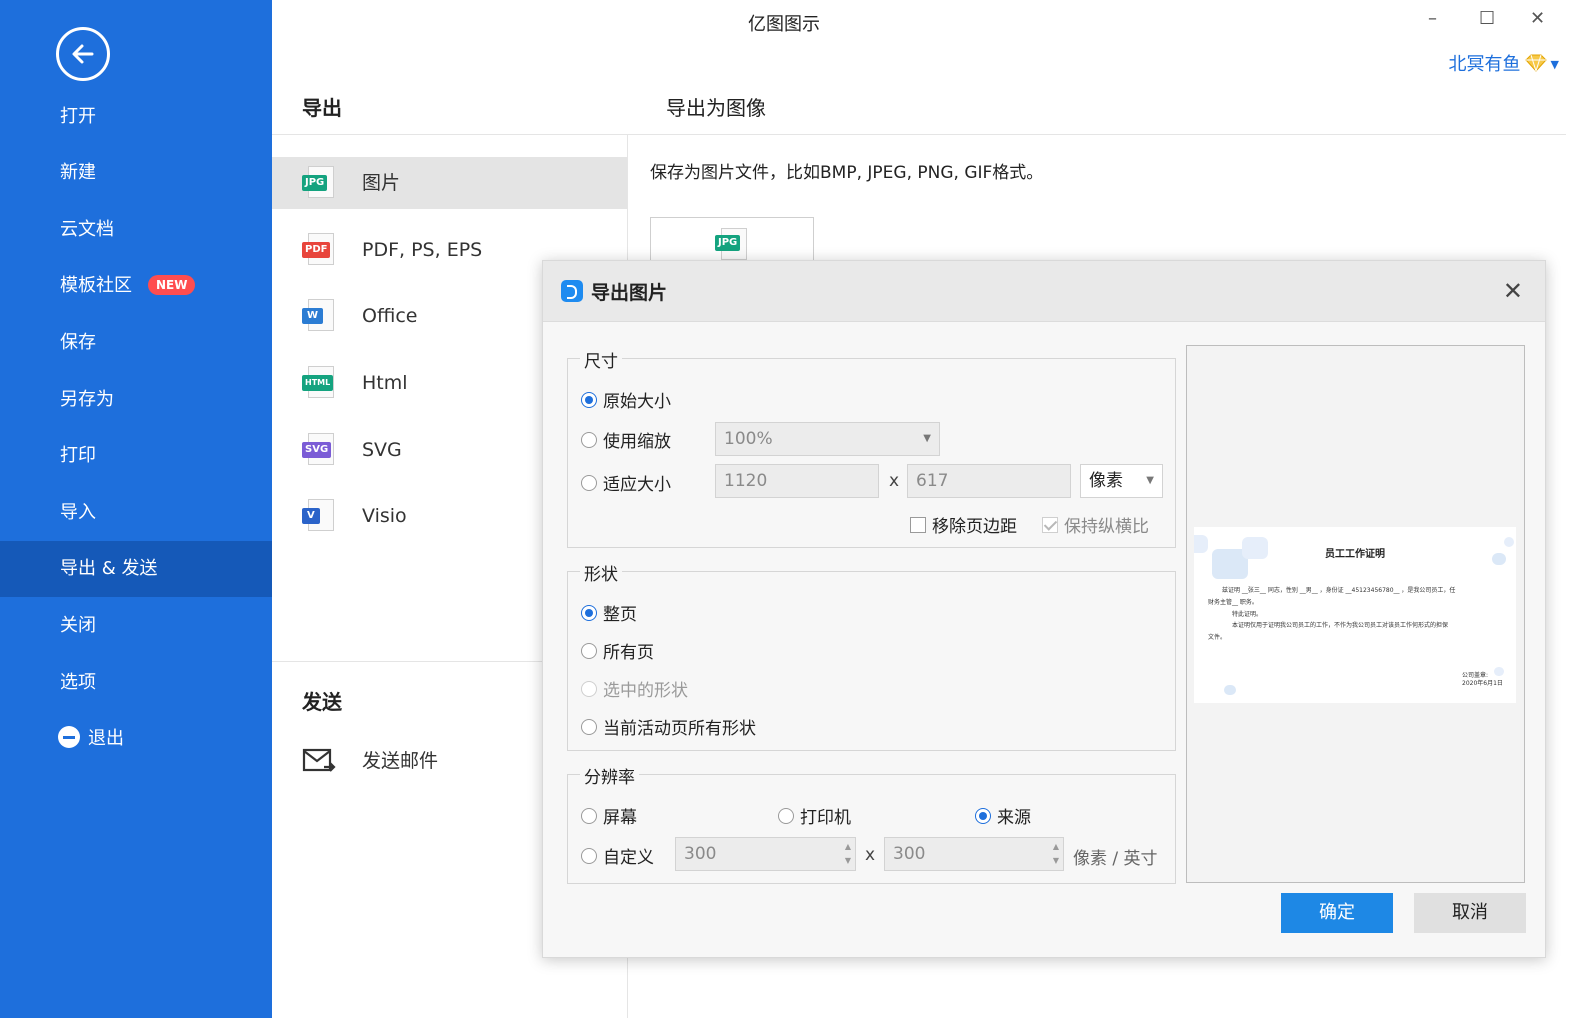  I want to click on unit-select: 像素 ▼, so click(1121, 481).